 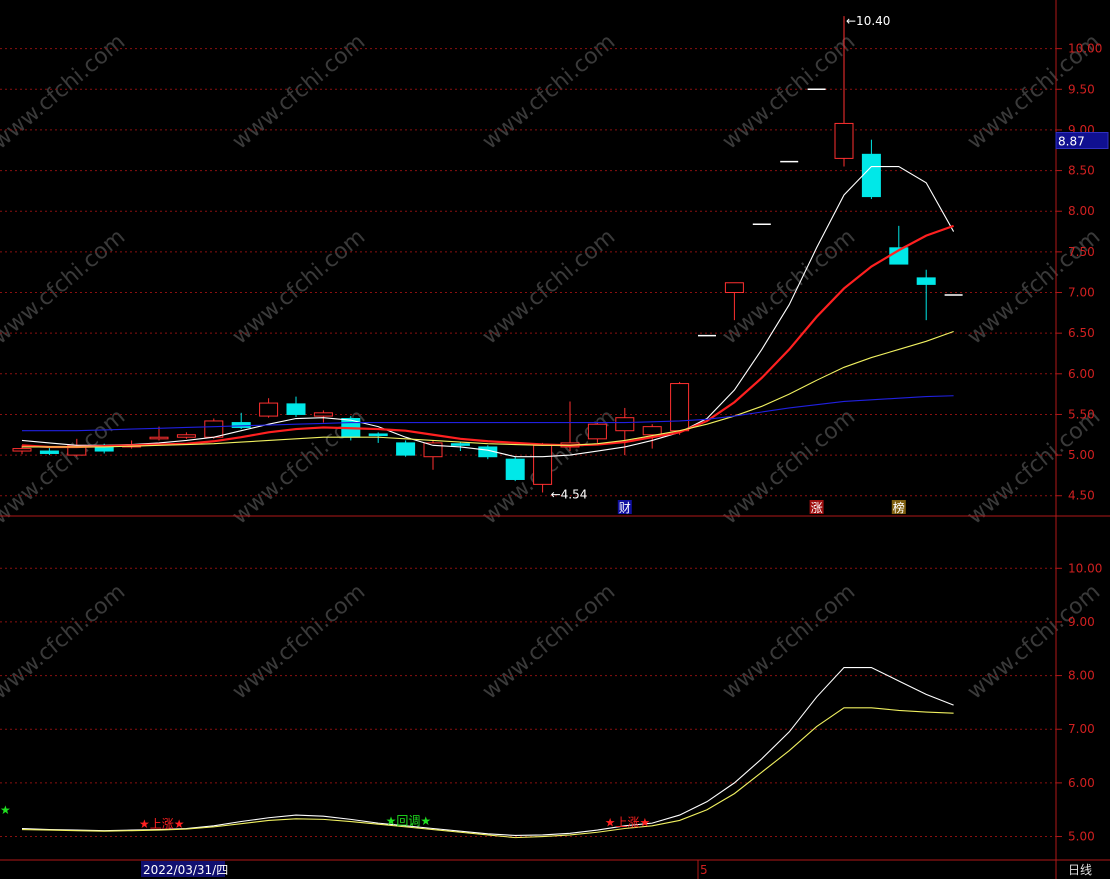 I want to click on low-annotation: ←4.54, so click(x=569, y=494).